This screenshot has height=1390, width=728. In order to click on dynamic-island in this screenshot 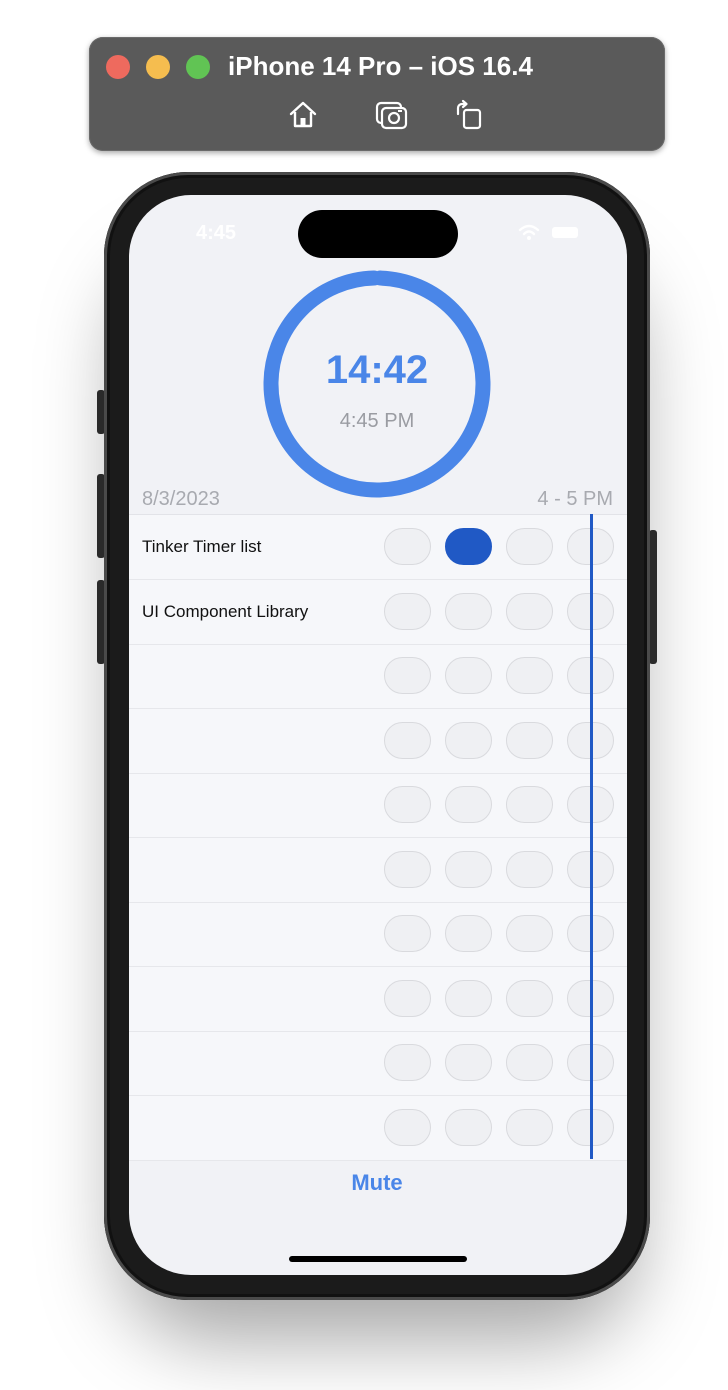, I will do `click(378, 234)`.